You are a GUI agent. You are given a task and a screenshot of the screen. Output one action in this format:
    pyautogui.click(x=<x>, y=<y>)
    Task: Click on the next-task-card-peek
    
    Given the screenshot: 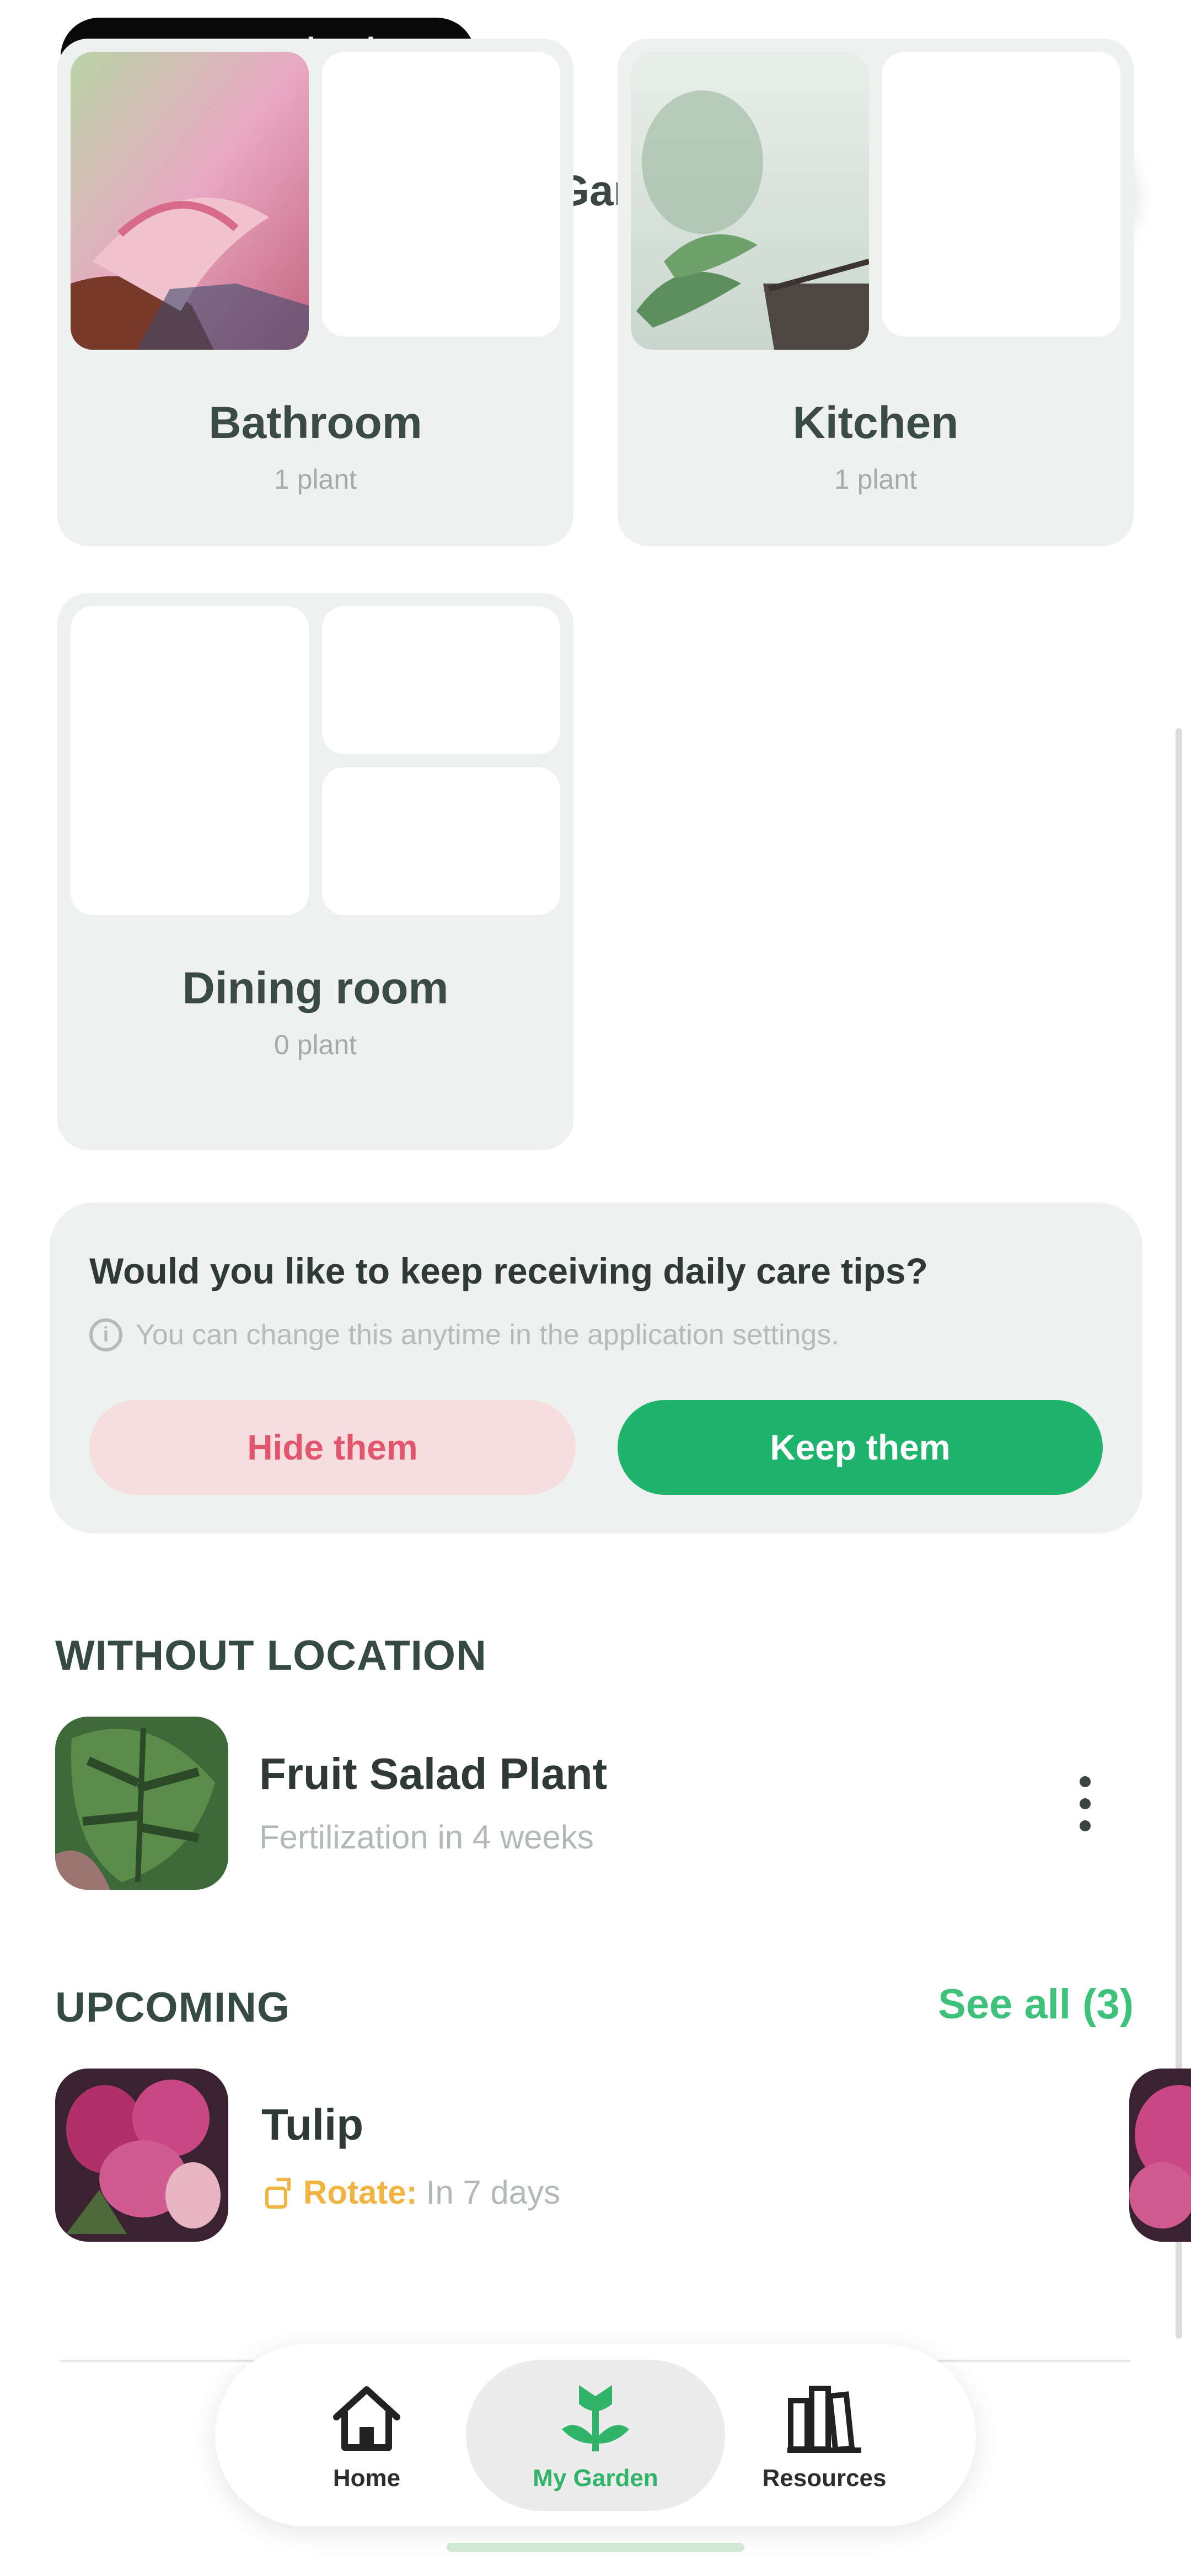 What is the action you would take?
    pyautogui.click(x=1160, y=2155)
    